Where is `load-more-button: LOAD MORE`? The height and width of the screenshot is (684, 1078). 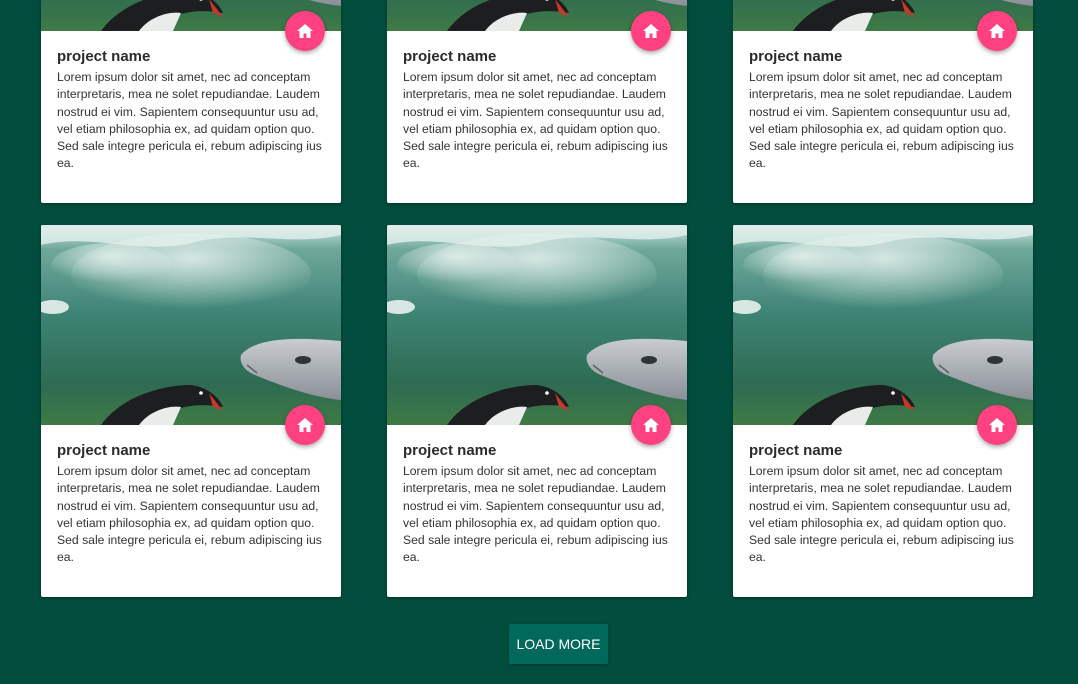
load-more-button: LOAD MORE is located at coordinates (558, 644).